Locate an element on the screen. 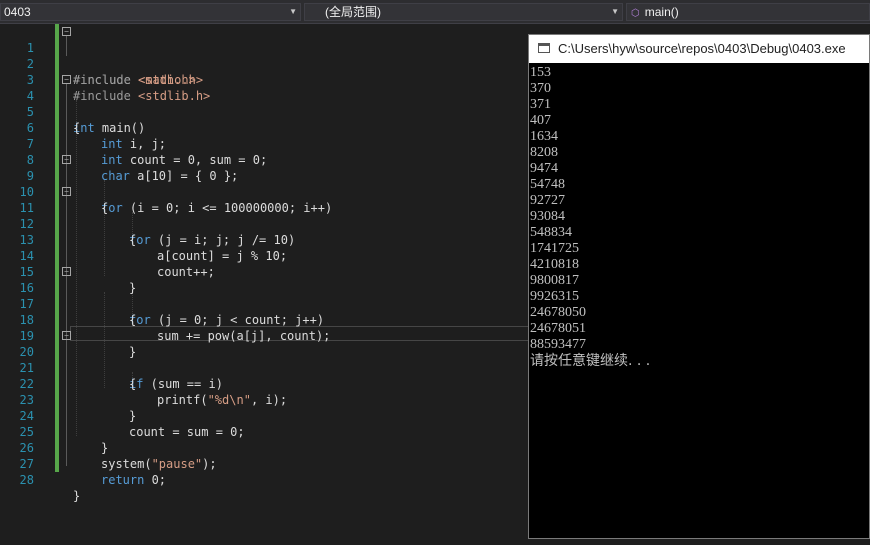 The image size is (870, 545). console-output-line: 9926315 is located at coordinates (554, 296).